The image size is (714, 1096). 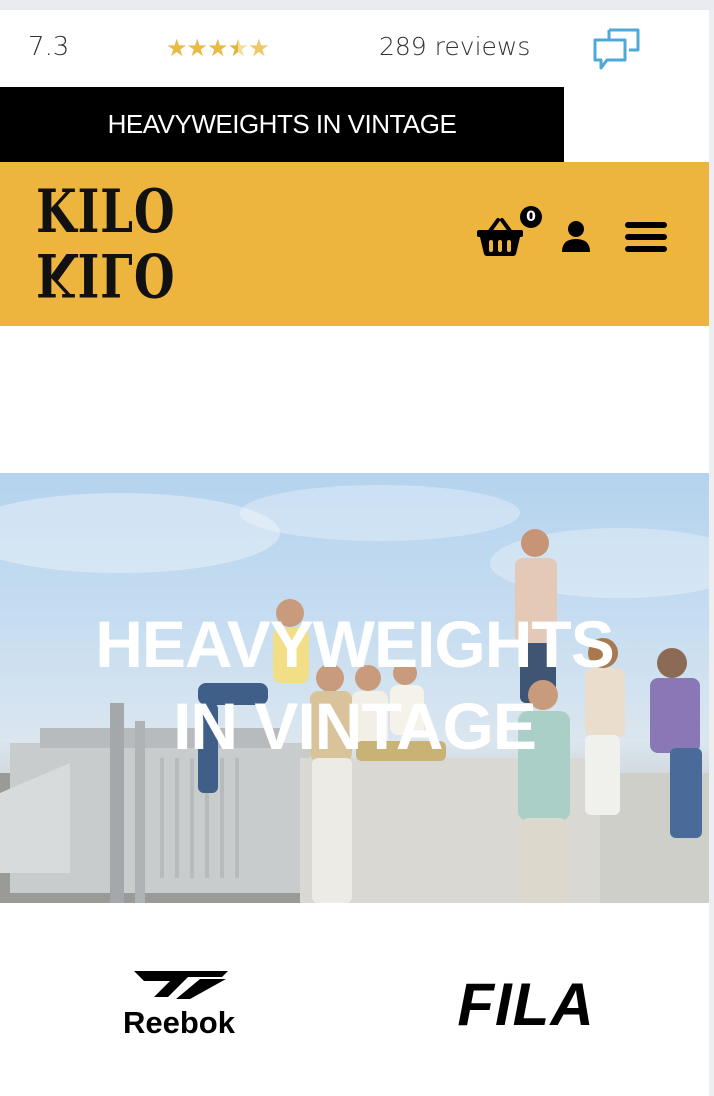 I want to click on user-icon, so click(x=576, y=237).